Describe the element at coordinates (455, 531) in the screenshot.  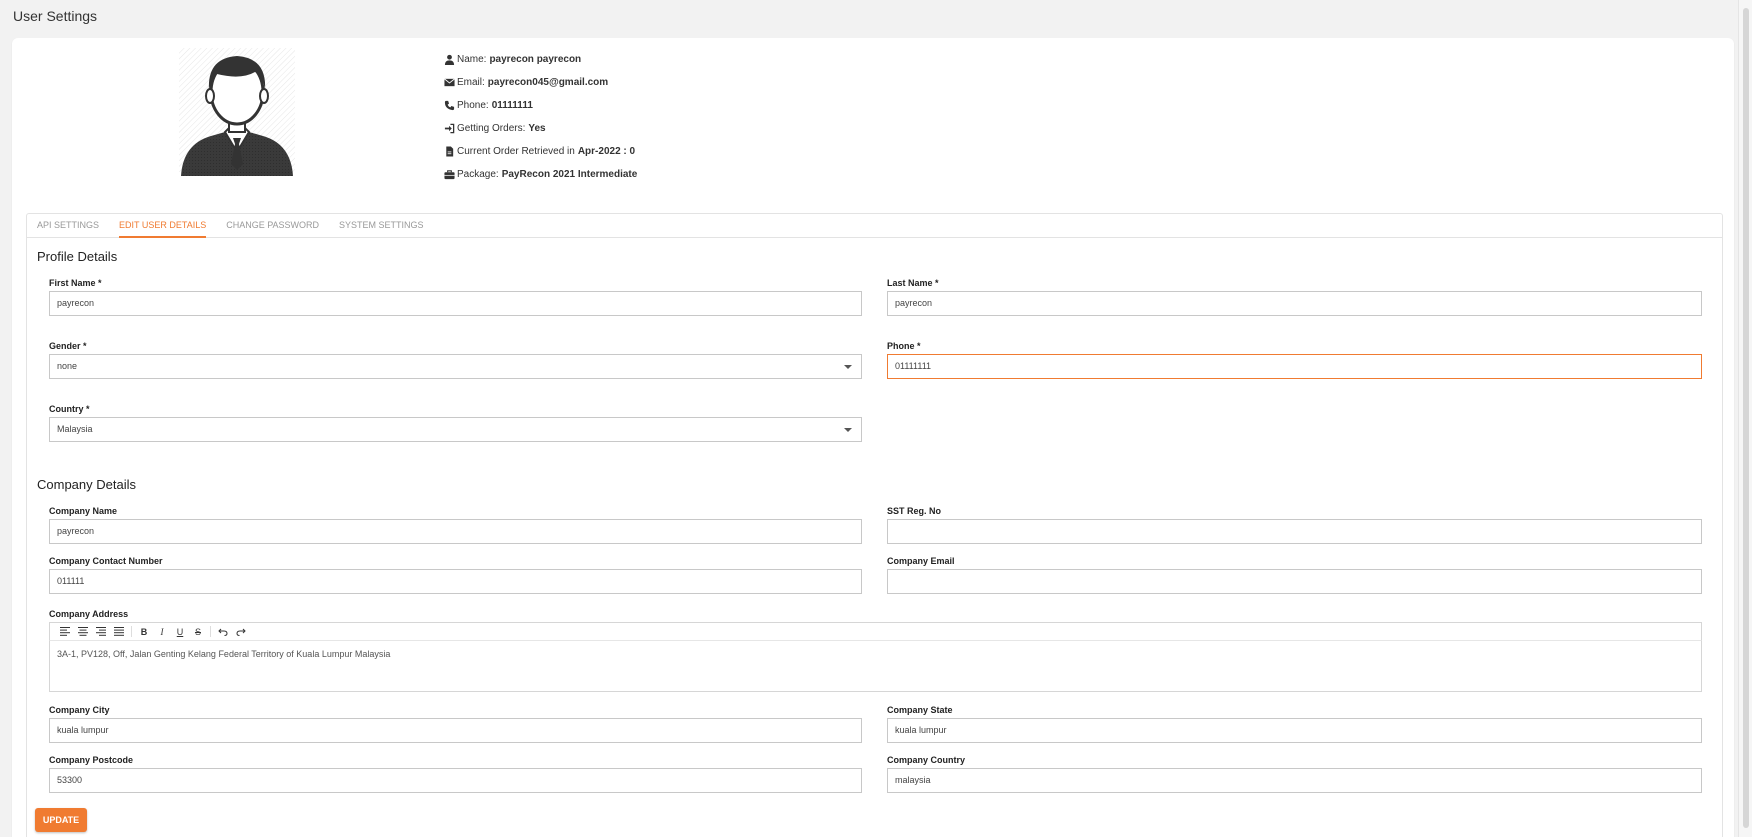
I see `company-name-input: payrecon` at that location.